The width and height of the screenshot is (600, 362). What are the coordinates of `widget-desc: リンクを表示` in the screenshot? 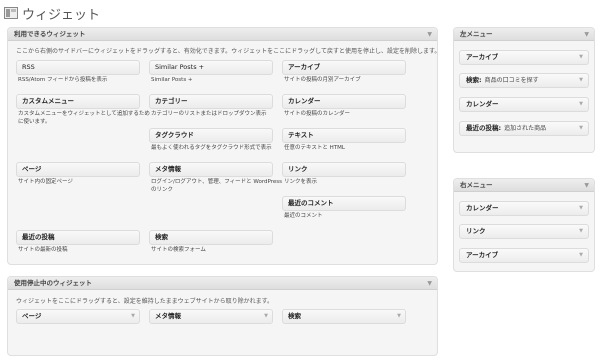 It's located at (301, 182).